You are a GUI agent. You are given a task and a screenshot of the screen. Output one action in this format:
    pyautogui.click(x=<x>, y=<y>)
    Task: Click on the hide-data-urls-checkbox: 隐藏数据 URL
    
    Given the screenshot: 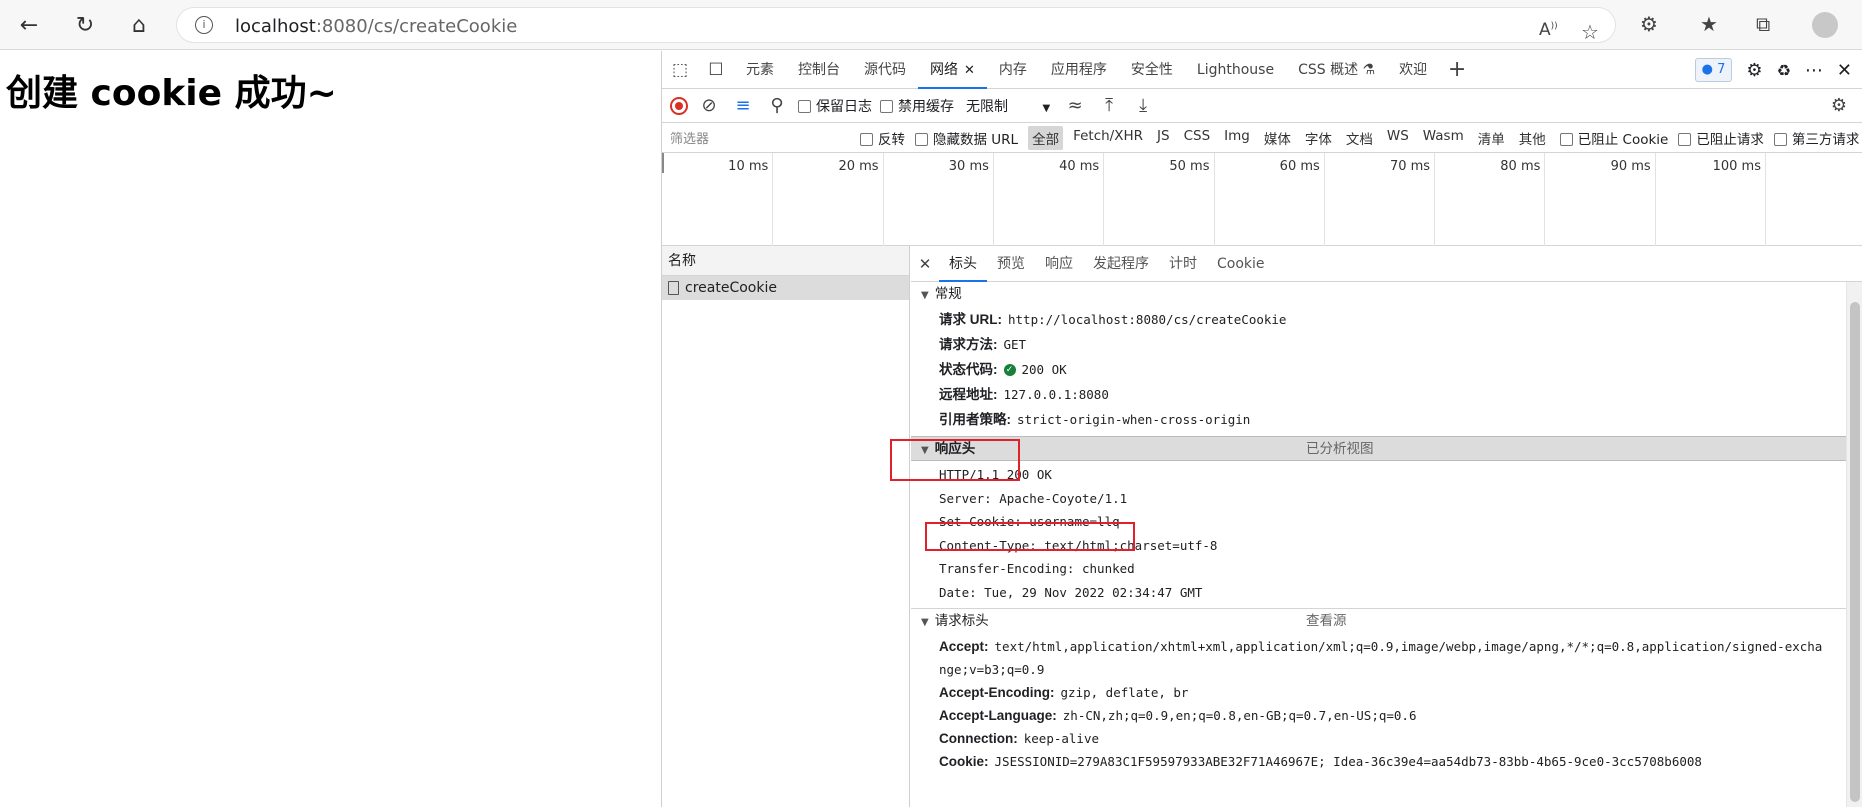 What is the action you would take?
    pyautogui.click(x=966, y=138)
    